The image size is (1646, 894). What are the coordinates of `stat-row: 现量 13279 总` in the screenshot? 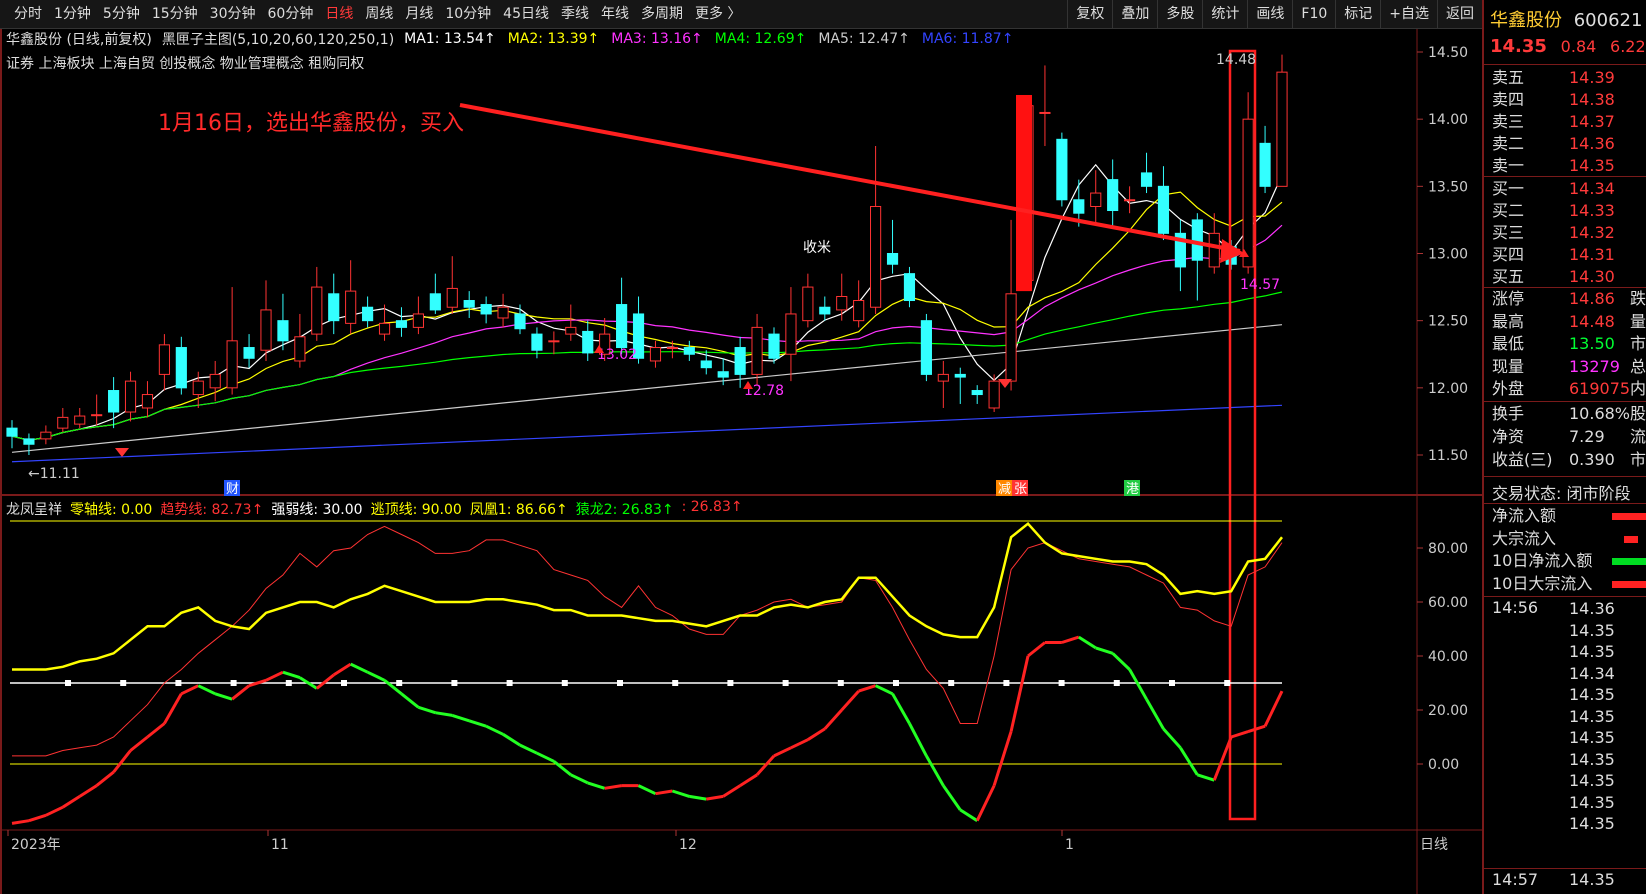 It's located at (1565, 367).